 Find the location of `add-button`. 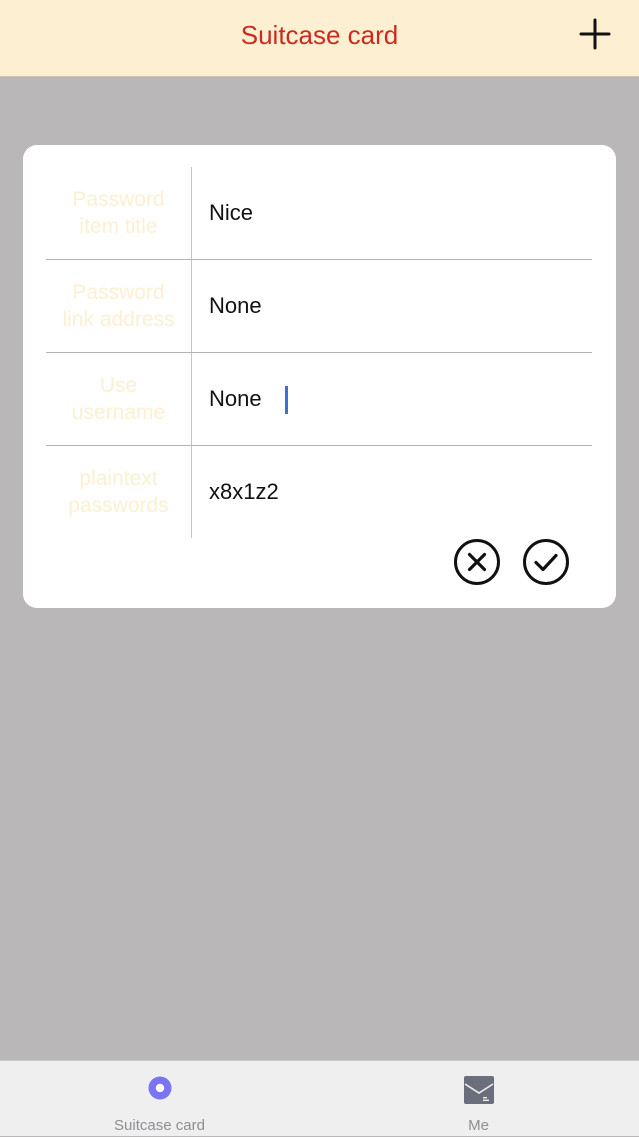

add-button is located at coordinates (595, 34).